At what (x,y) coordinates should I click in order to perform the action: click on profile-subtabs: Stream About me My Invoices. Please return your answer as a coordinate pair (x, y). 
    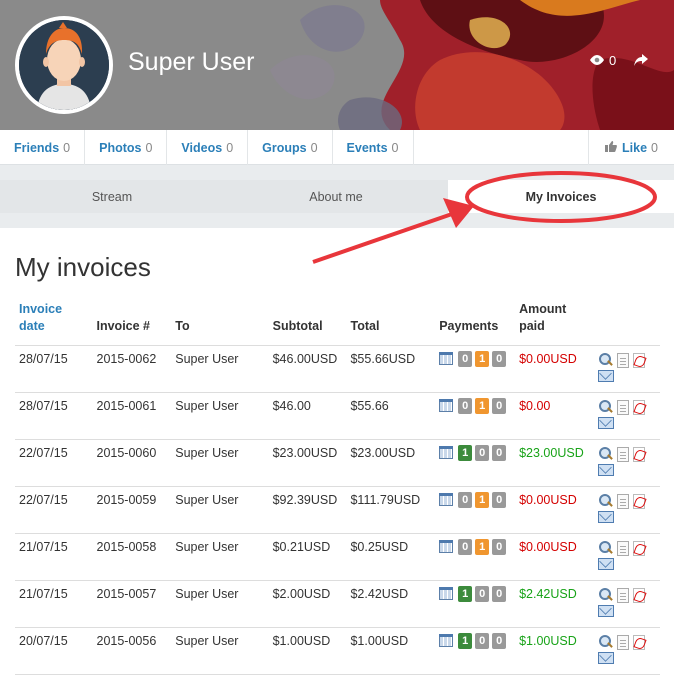
    Looking at the image, I should click on (337, 196).